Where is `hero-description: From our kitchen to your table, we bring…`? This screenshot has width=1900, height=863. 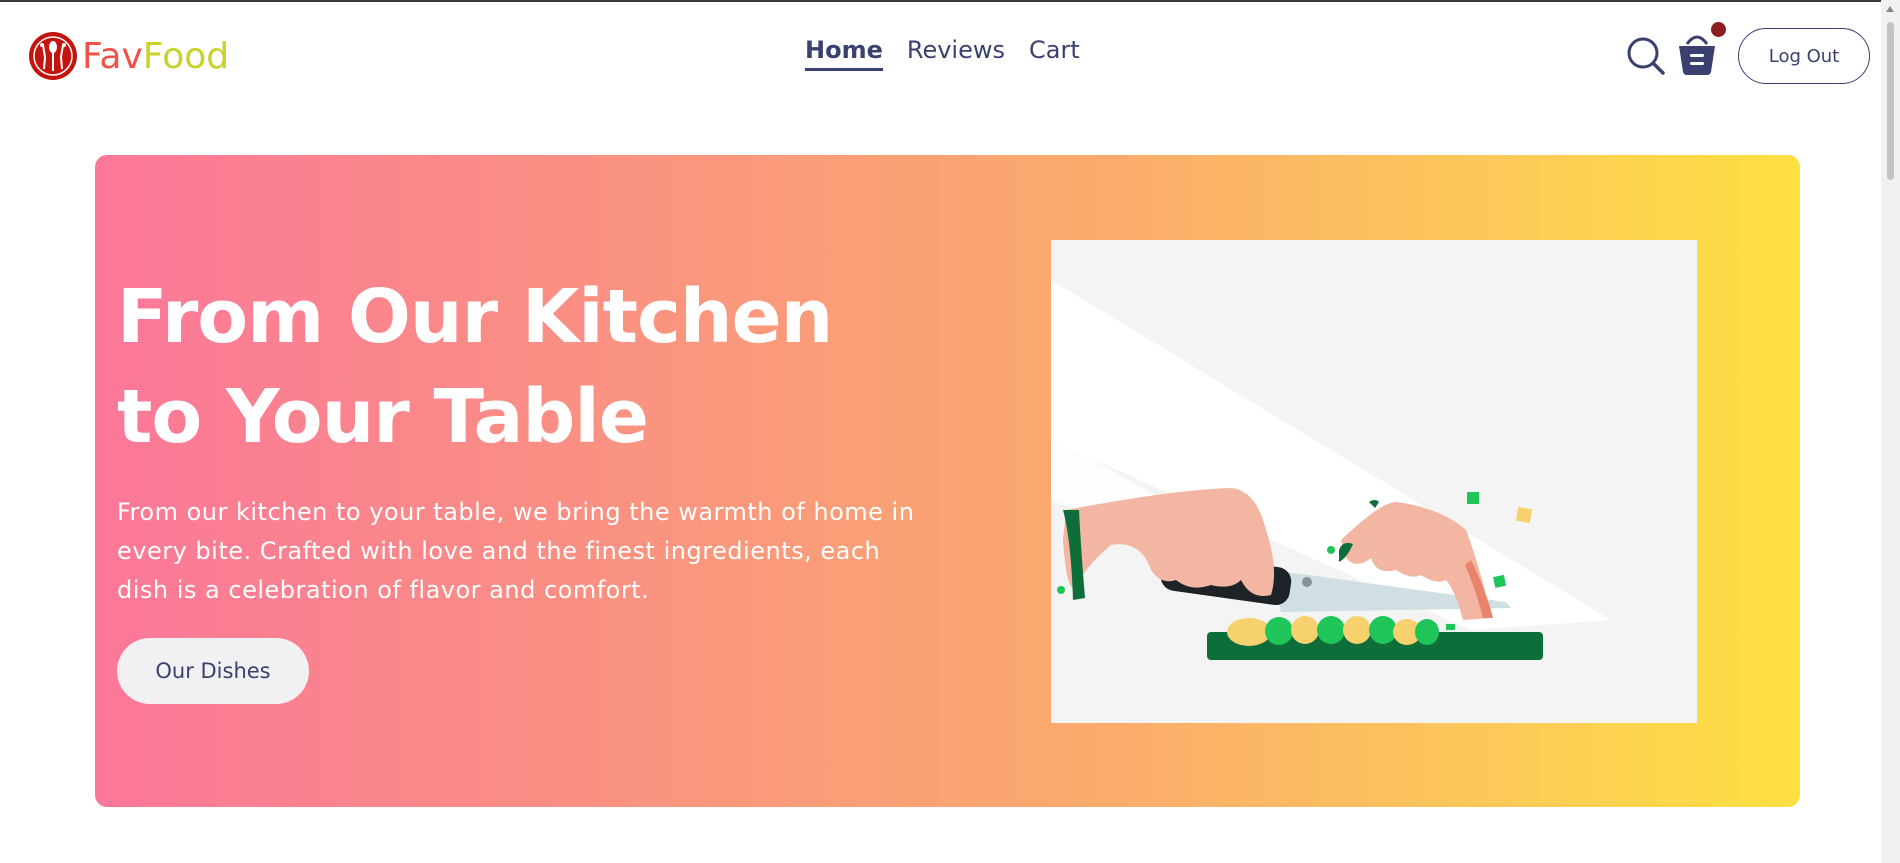
hero-description: From our kitchen to your table, we bring… is located at coordinates (516, 551).